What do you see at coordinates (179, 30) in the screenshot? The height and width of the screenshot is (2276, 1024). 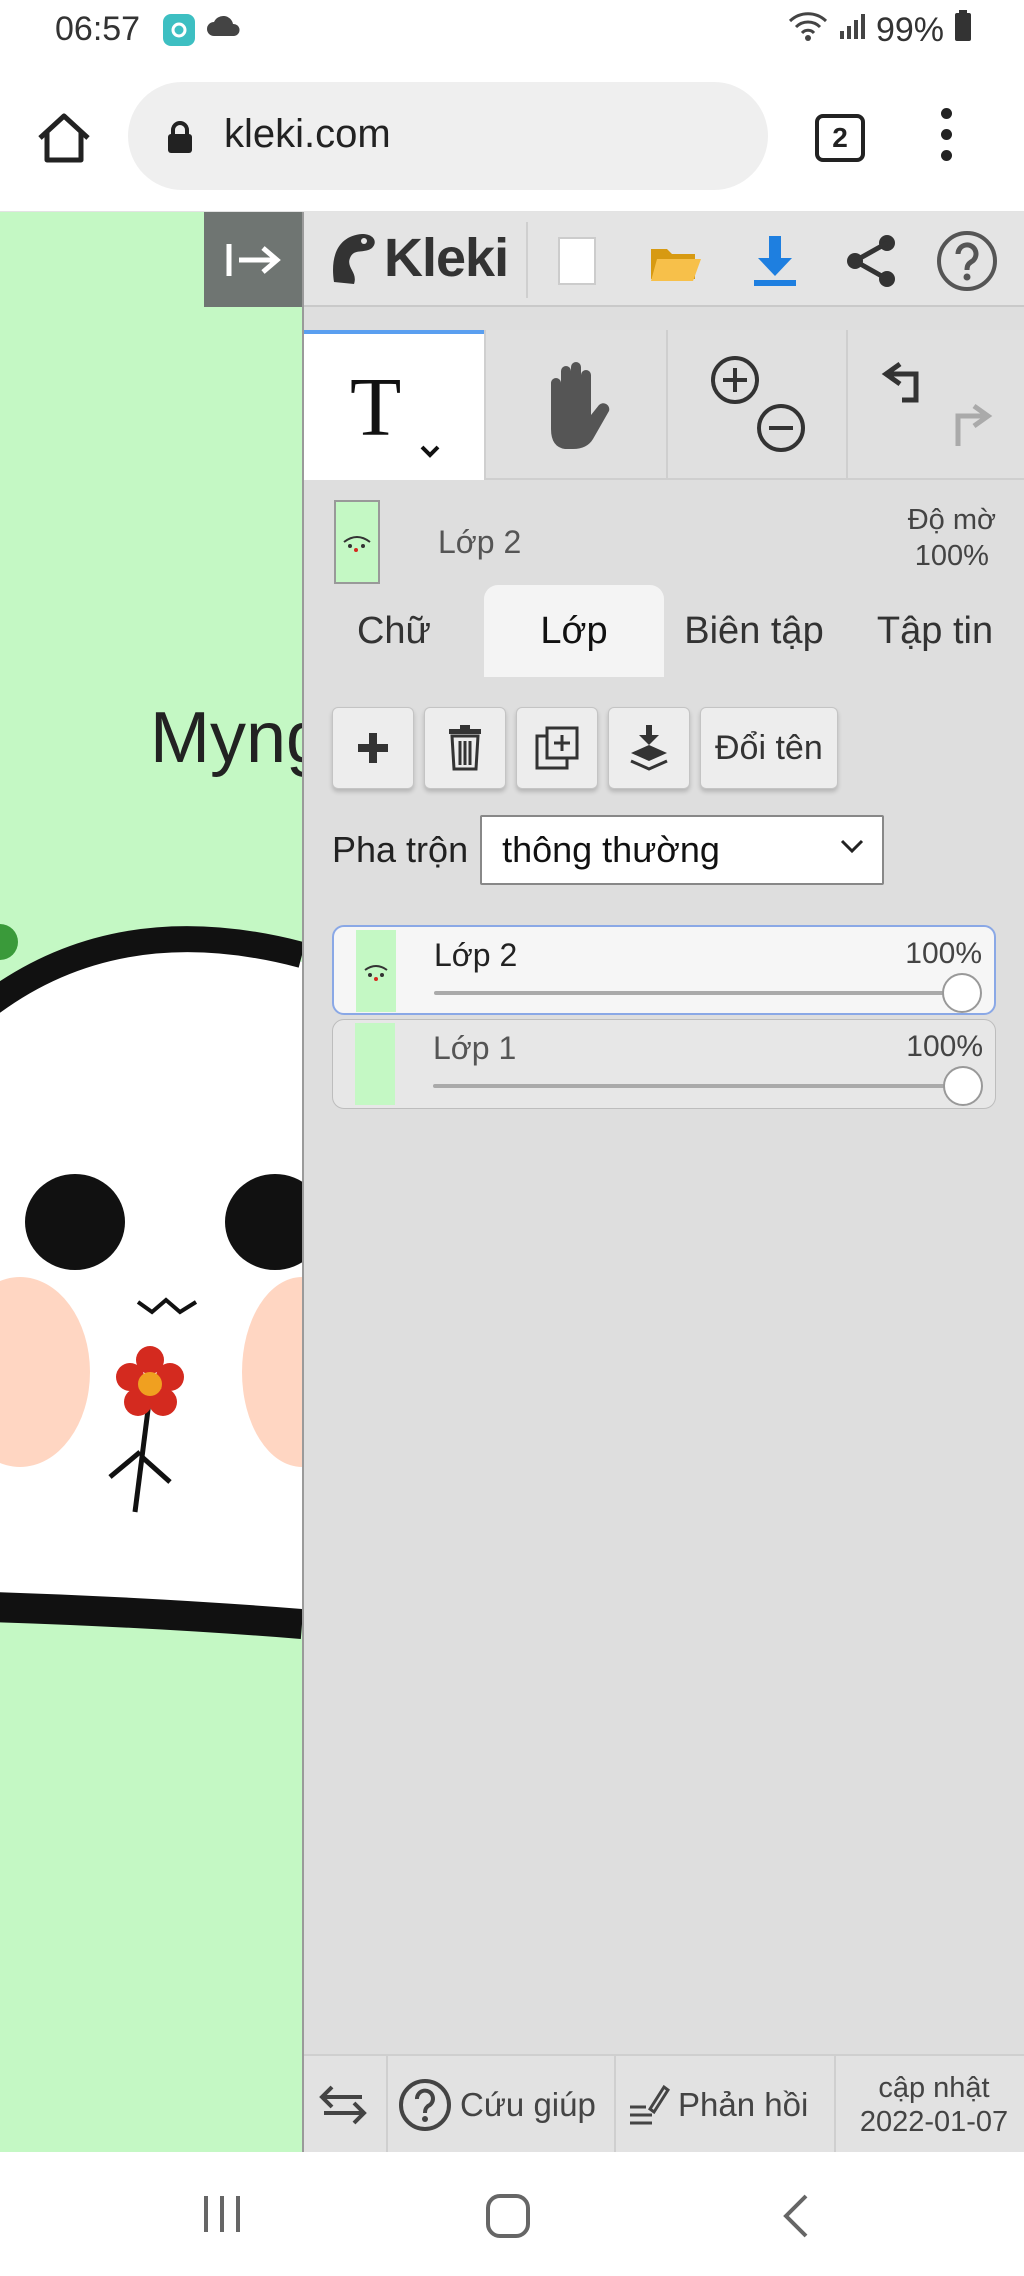 I see `app-notification-icon` at bounding box center [179, 30].